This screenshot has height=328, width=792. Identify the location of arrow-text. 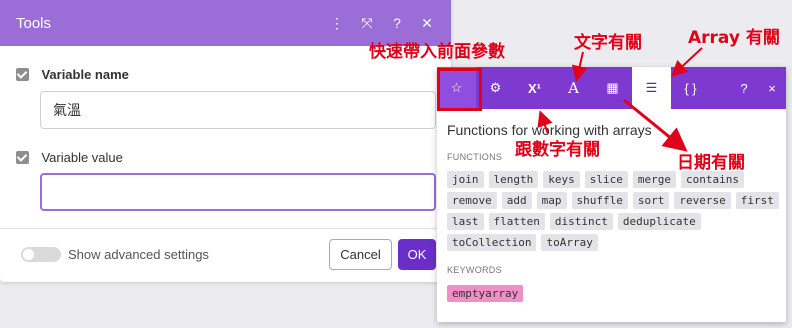
(579, 66).